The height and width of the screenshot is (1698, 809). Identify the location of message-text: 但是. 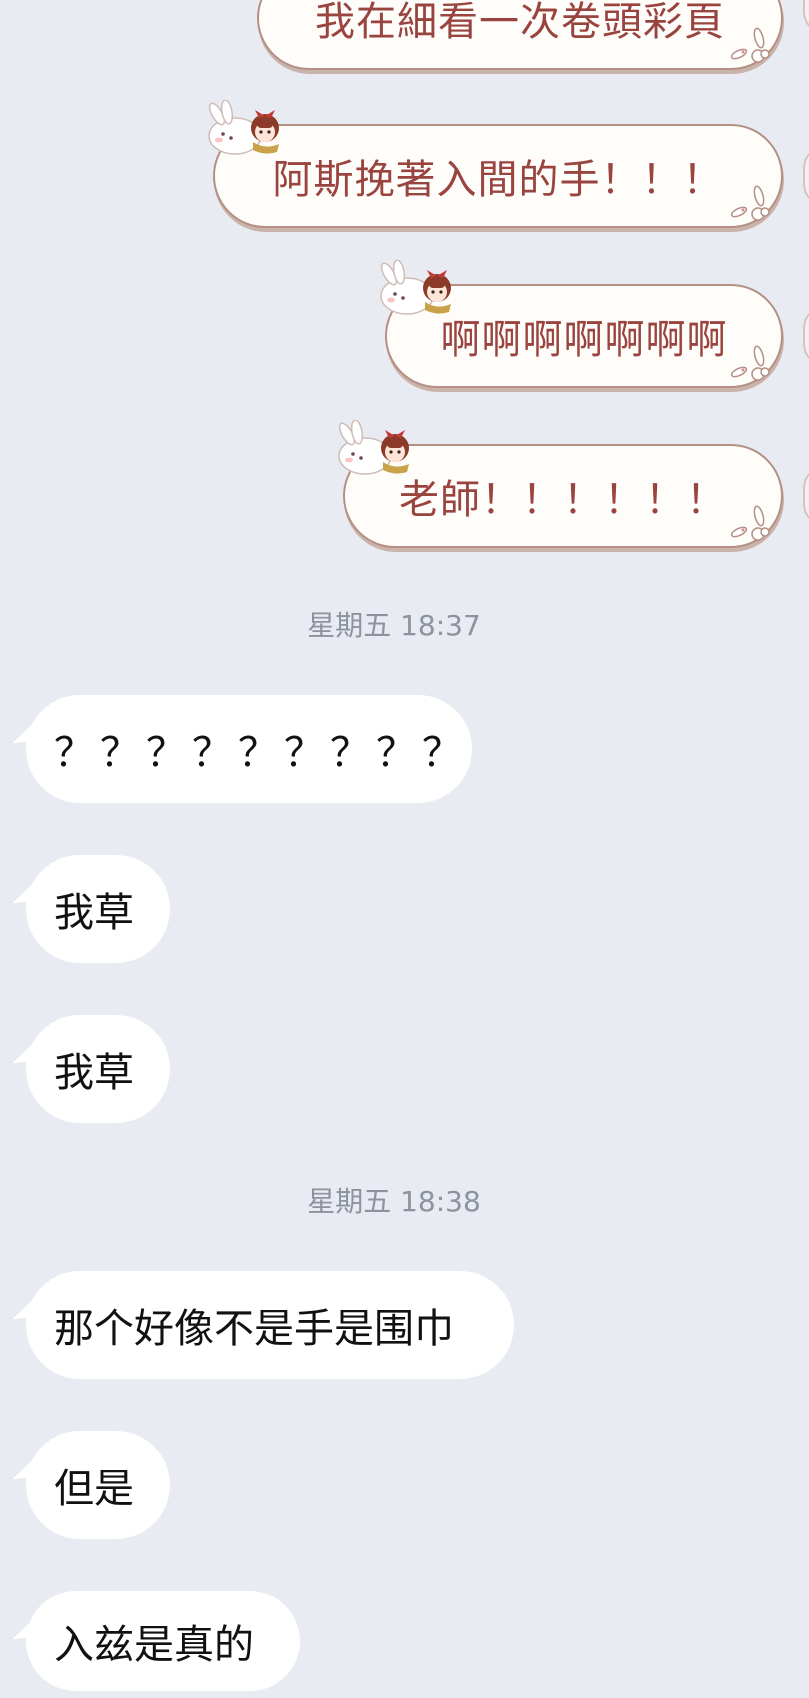
(94, 1489).